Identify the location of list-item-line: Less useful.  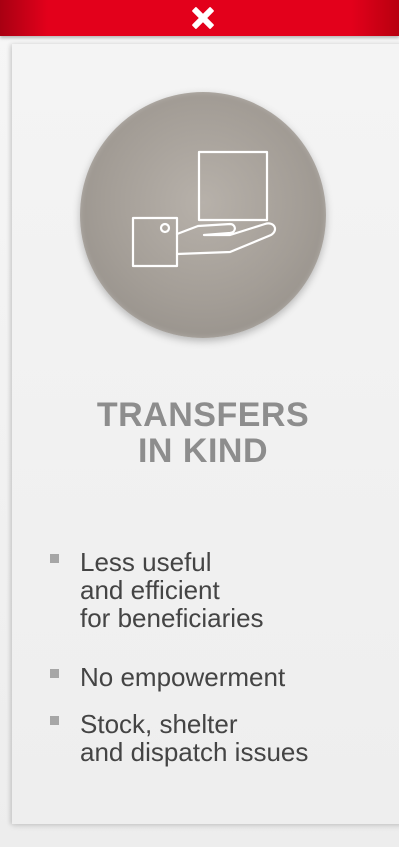
(146, 562).